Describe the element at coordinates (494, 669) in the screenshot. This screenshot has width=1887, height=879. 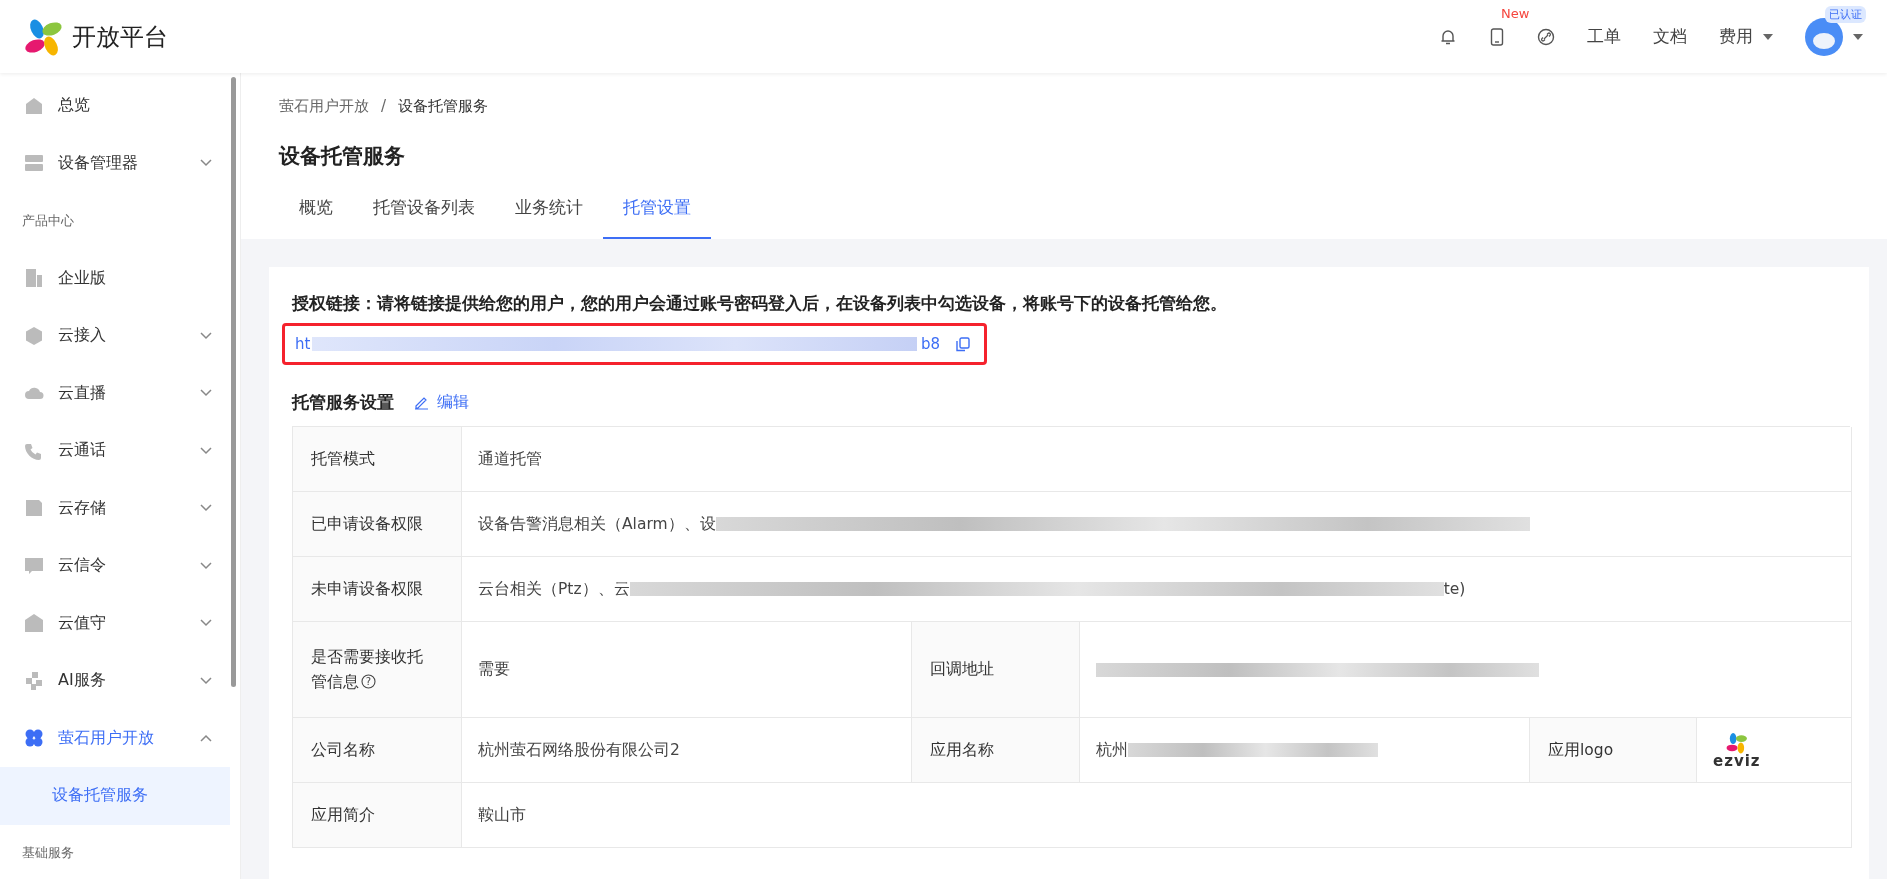
I see `value-text: 需要` at that location.